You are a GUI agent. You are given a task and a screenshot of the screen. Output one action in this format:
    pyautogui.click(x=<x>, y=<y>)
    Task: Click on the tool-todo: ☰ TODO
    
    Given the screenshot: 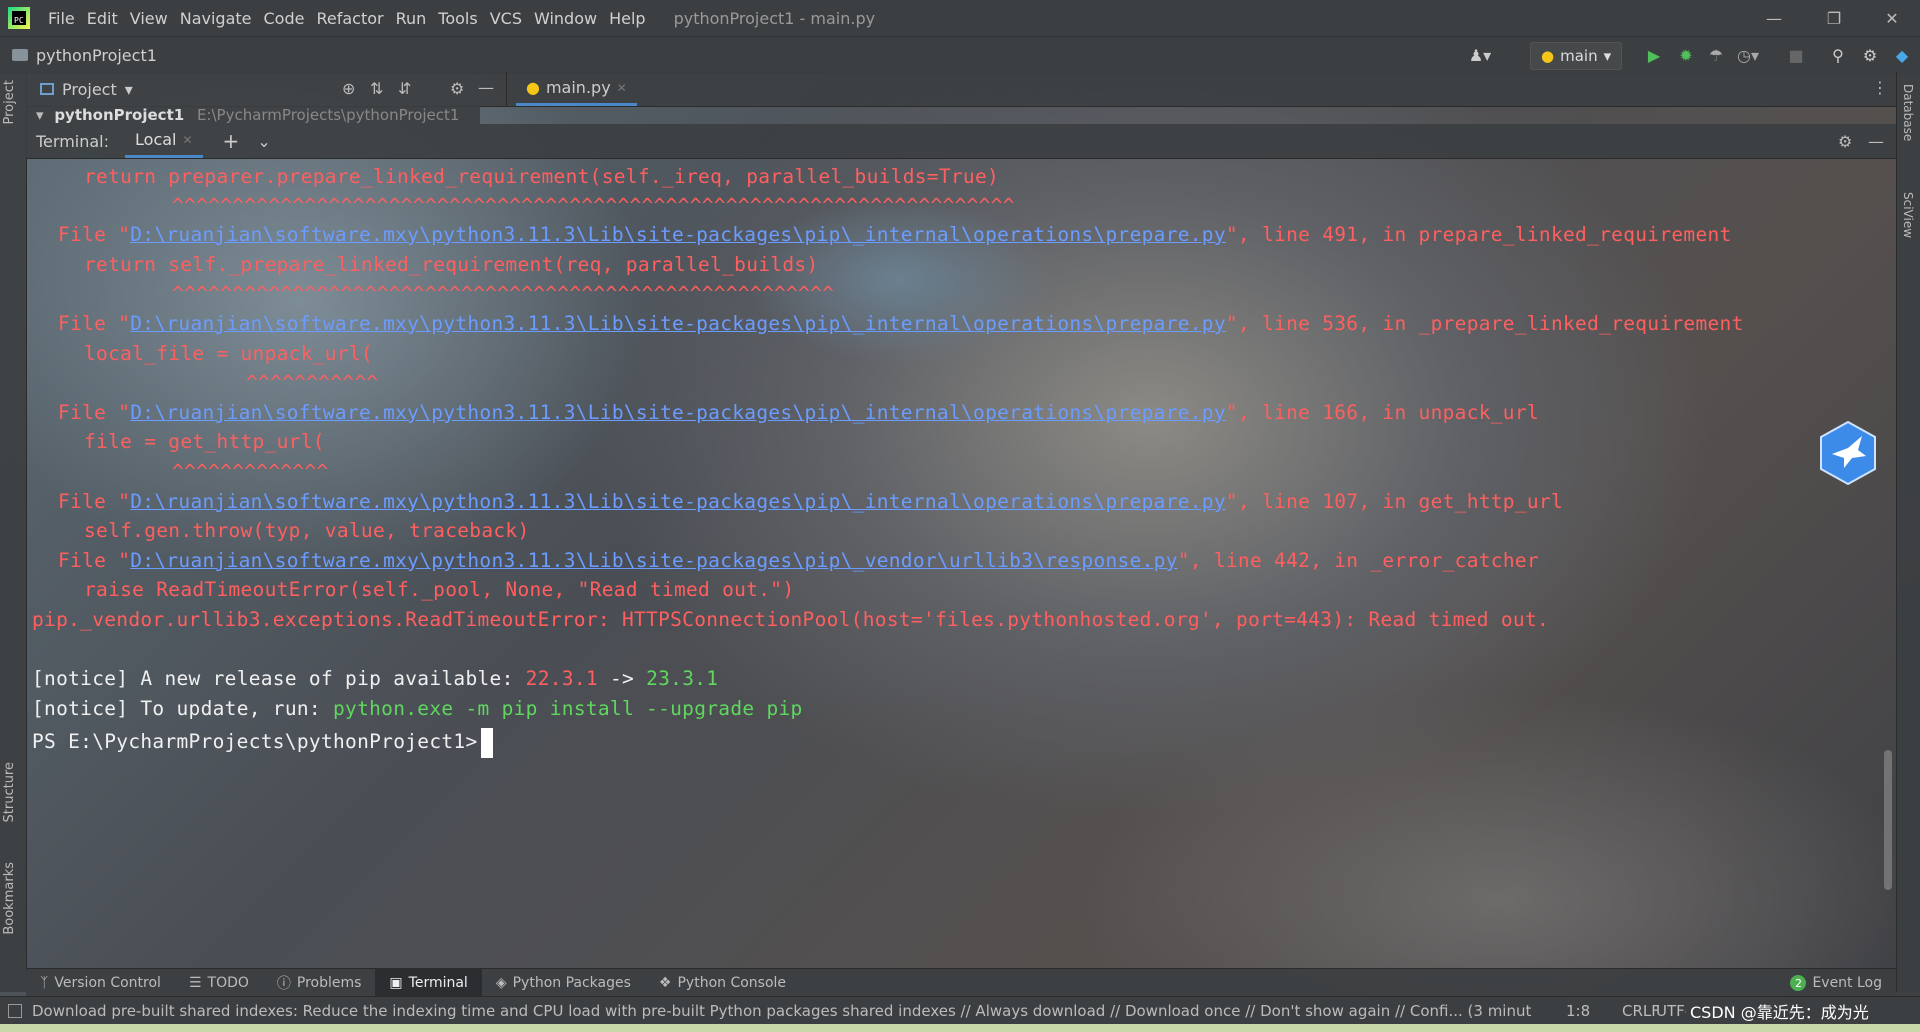 What is the action you would take?
    pyautogui.click(x=219, y=983)
    